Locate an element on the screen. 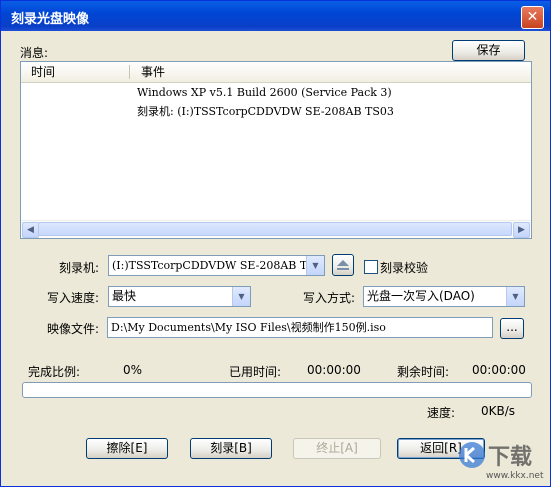 The height and width of the screenshot is (487, 551). mode-select: 光盘一次写入(DAO) ▼ is located at coordinates (444, 296).